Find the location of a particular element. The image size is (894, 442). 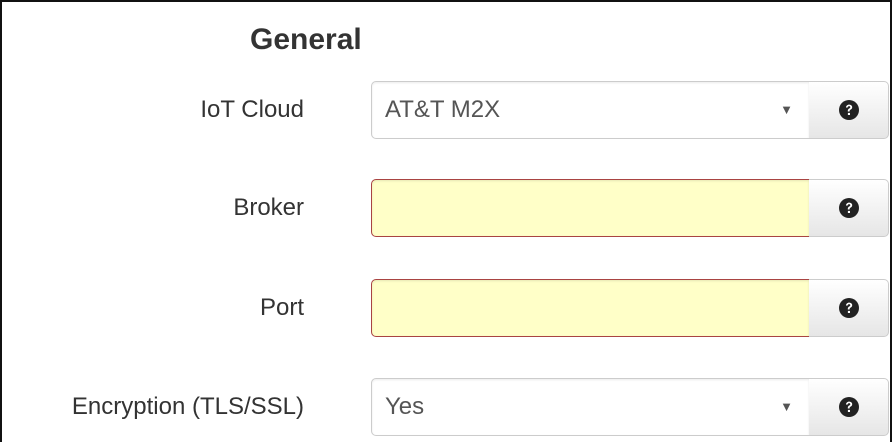

port-label: Port is located at coordinates (281, 307).